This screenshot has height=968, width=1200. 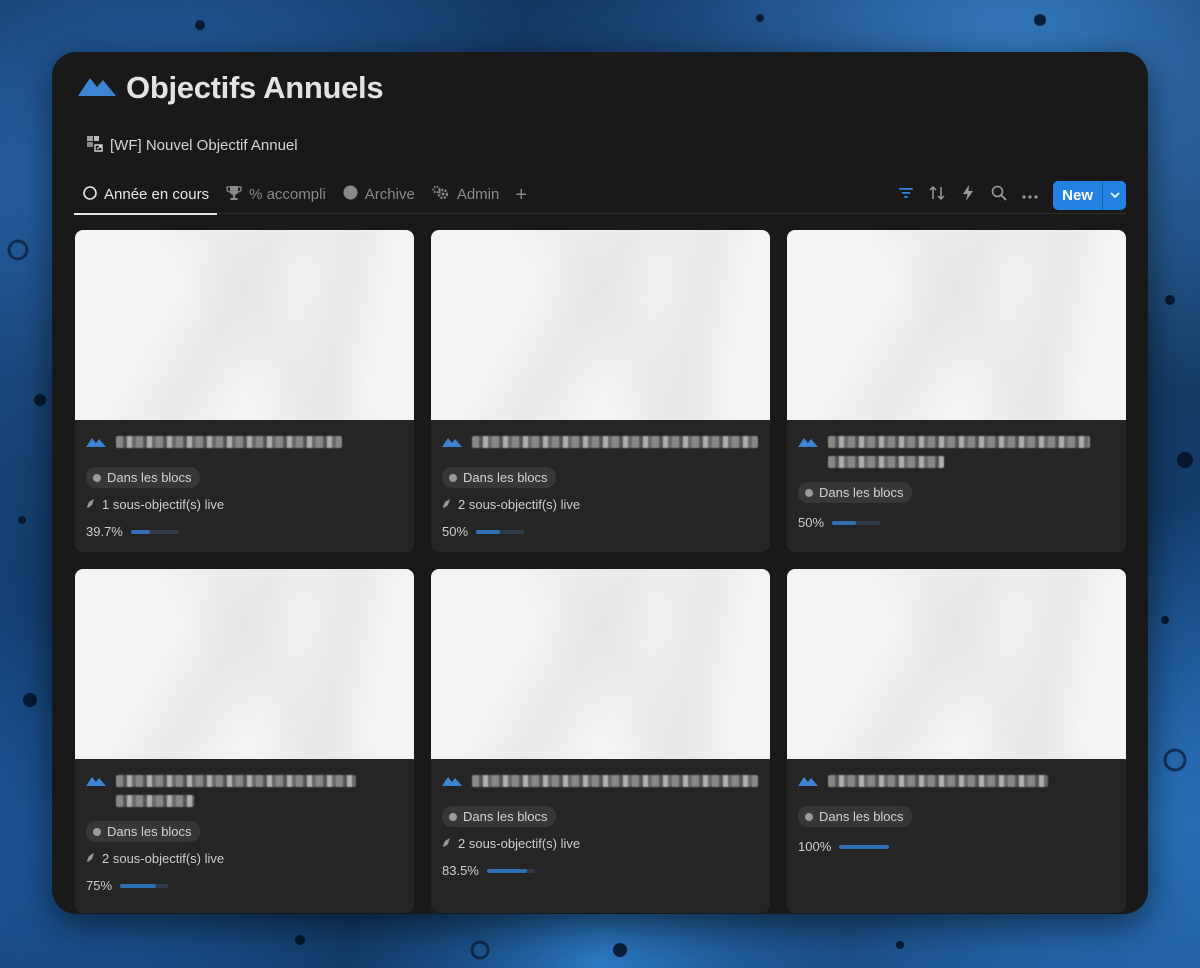 What do you see at coordinates (287, 194) in the screenshot?
I see `tab-label: % accompli` at bounding box center [287, 194].